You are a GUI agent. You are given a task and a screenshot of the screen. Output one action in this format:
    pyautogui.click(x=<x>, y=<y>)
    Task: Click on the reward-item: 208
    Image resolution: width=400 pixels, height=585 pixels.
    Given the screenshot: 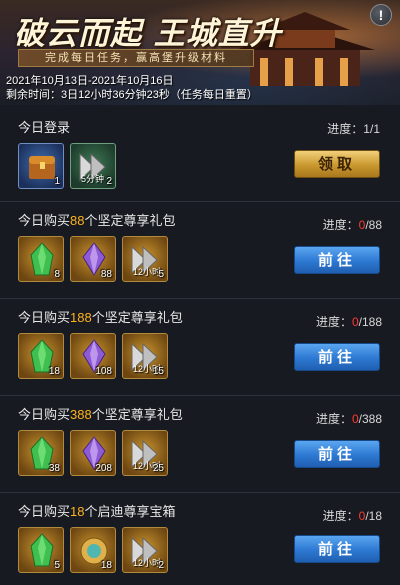 What is the action you would take?
    pyautogui.click(x=93, y=453)
    